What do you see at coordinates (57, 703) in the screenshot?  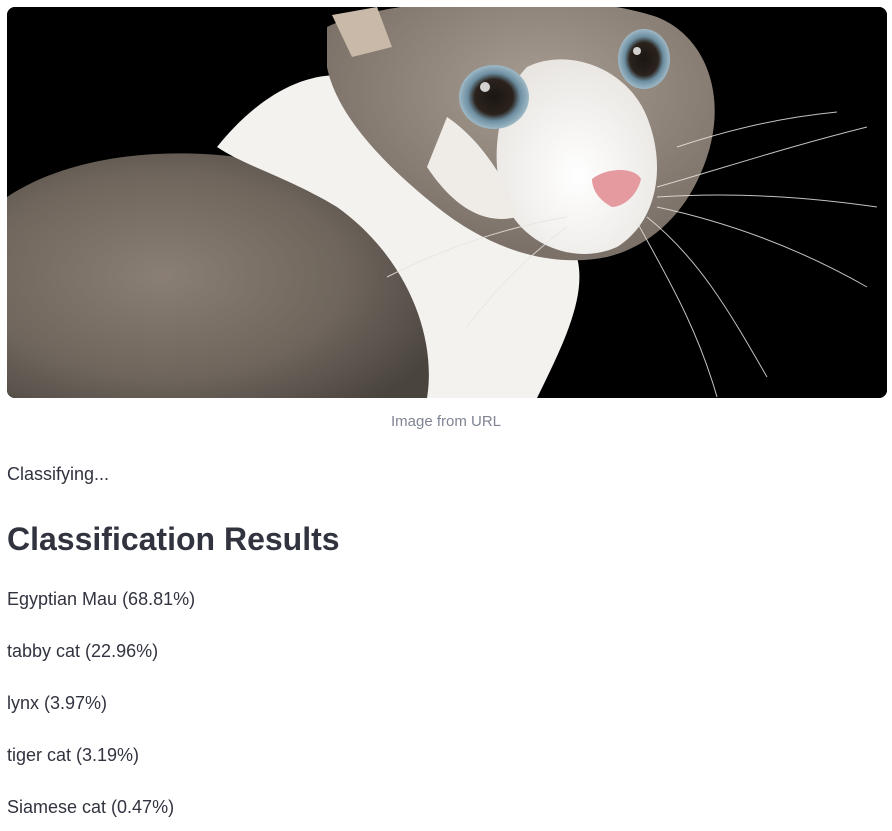 I see `result-item: lynx (3.97%)` at bounding box center [57, 703].